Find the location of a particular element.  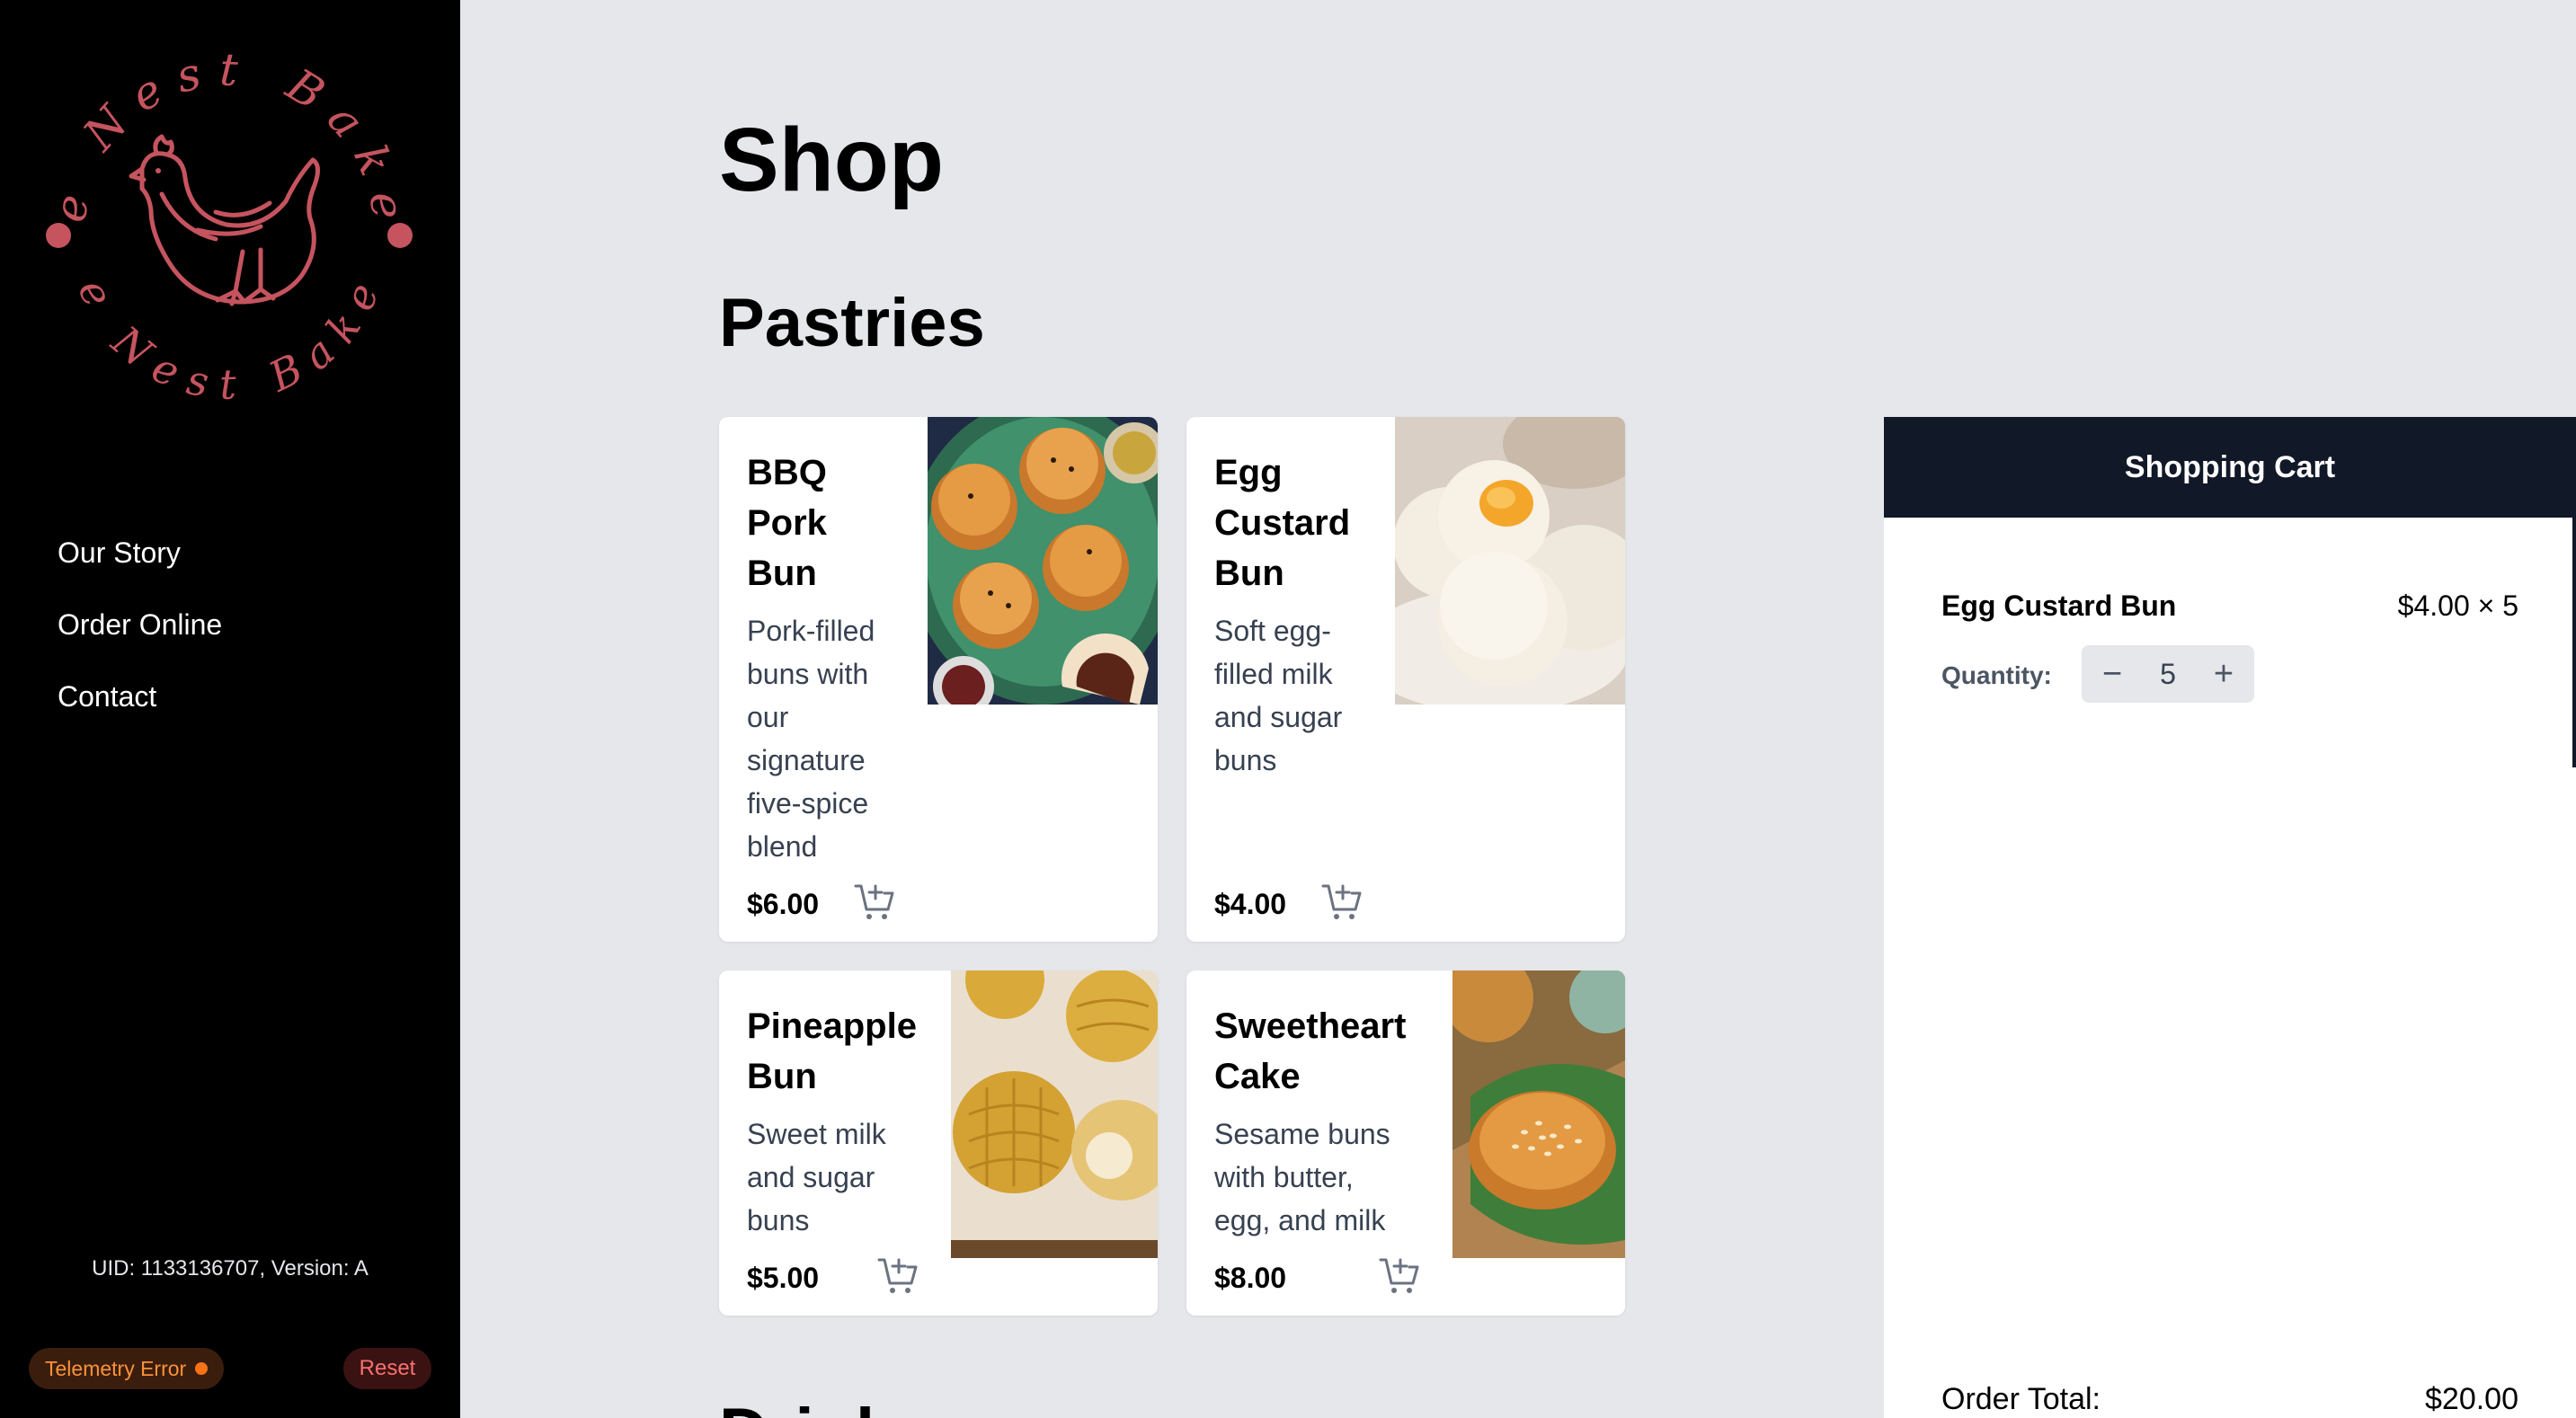

product-desc-line: filled milk is located at coordinates (1273, 674).